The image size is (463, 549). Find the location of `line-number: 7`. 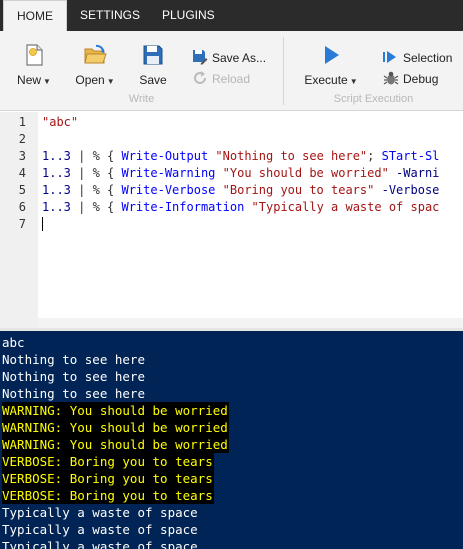

line-number: 7 is located at coordinates (22, 224).